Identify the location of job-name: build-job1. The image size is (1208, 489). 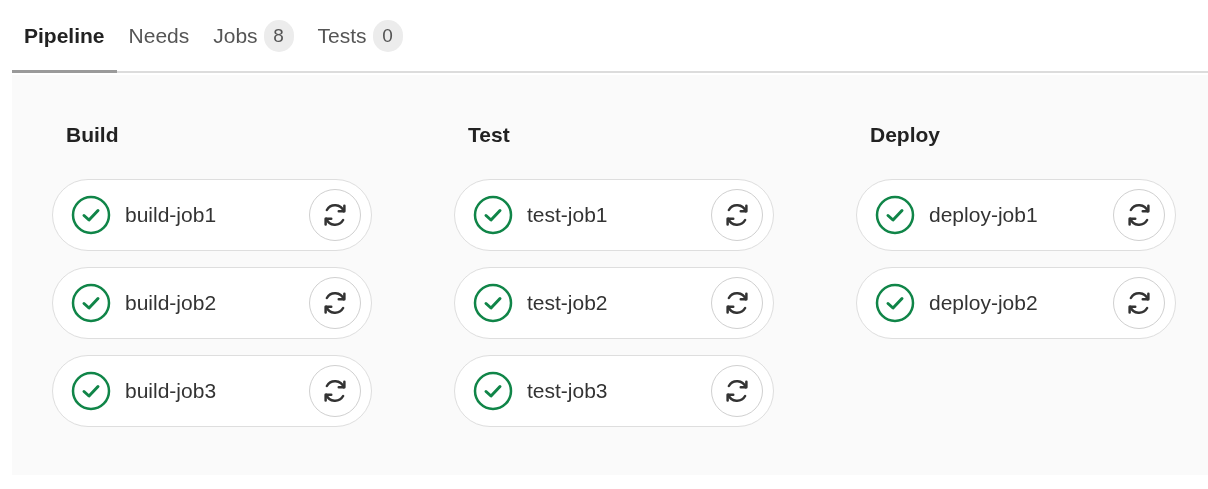
(171, 215).